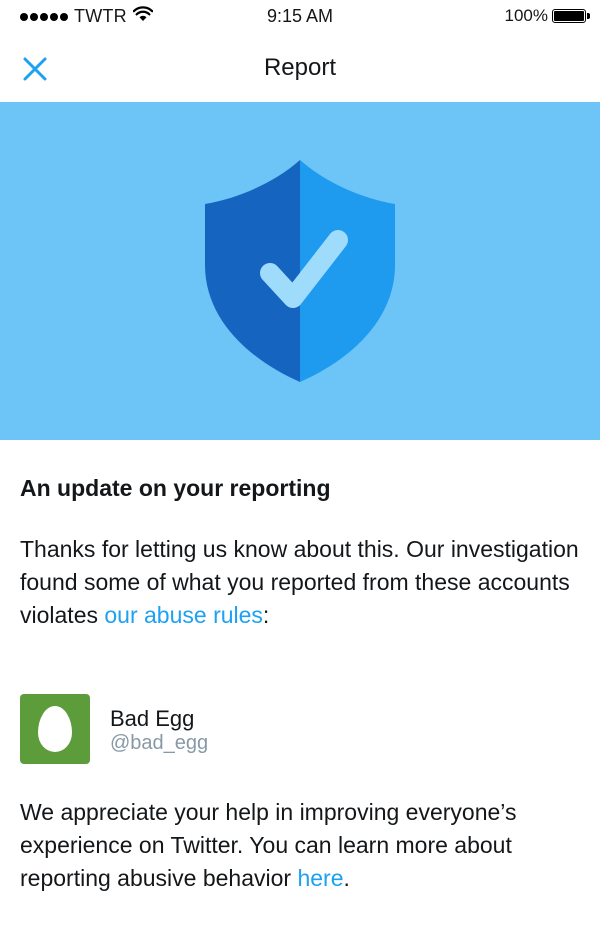 The image size is (600, 941). What do you see at coordinates (346, 878) in the screenshot?
I see `appreciation-message-end: .` at bounding box center [346, 878].